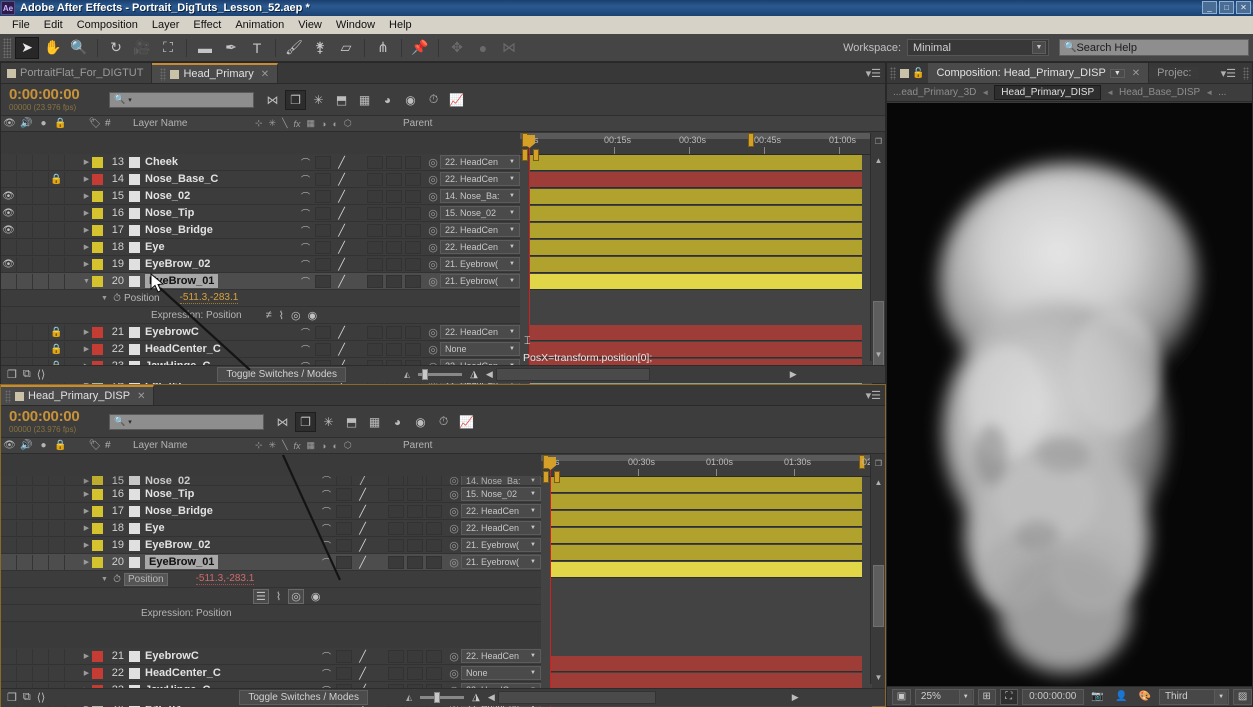  Describe the element at coordinates (57, 332) in the screenshot. I see `layer-lock-toggle: 🔒` at that location.